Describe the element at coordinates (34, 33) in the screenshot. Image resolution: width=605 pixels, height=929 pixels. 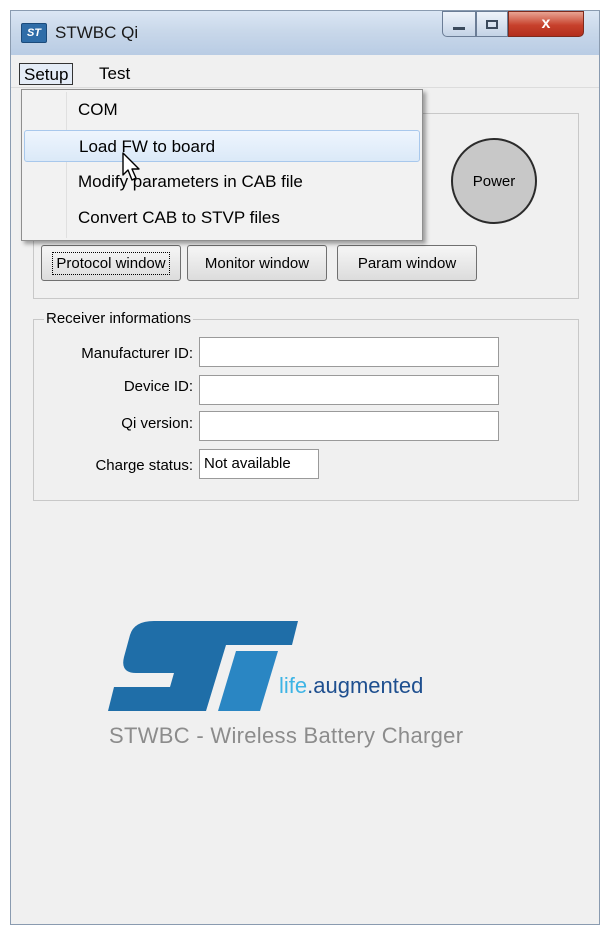
I see `st-logo-icon: ST` at that location.